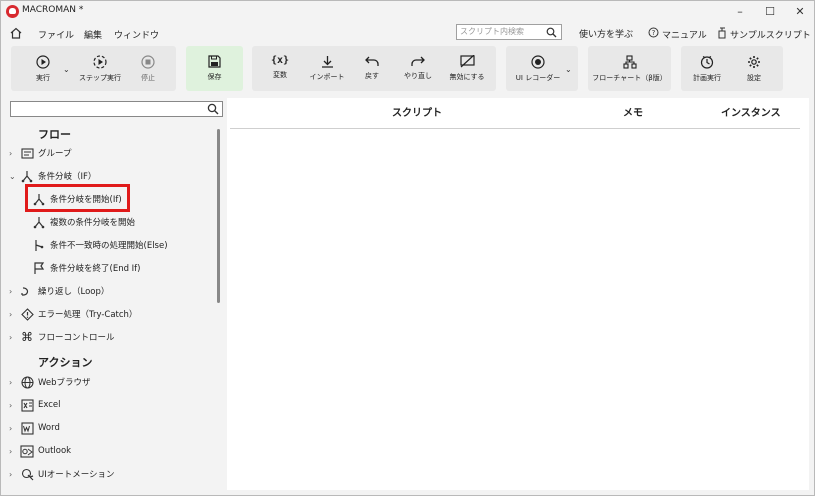 This screenshot has height=496, width=815. What do you see at coordinates (65, 362) in the screenshot?
I see `section-action-heading: アクション` at bounding box center [65, 362].